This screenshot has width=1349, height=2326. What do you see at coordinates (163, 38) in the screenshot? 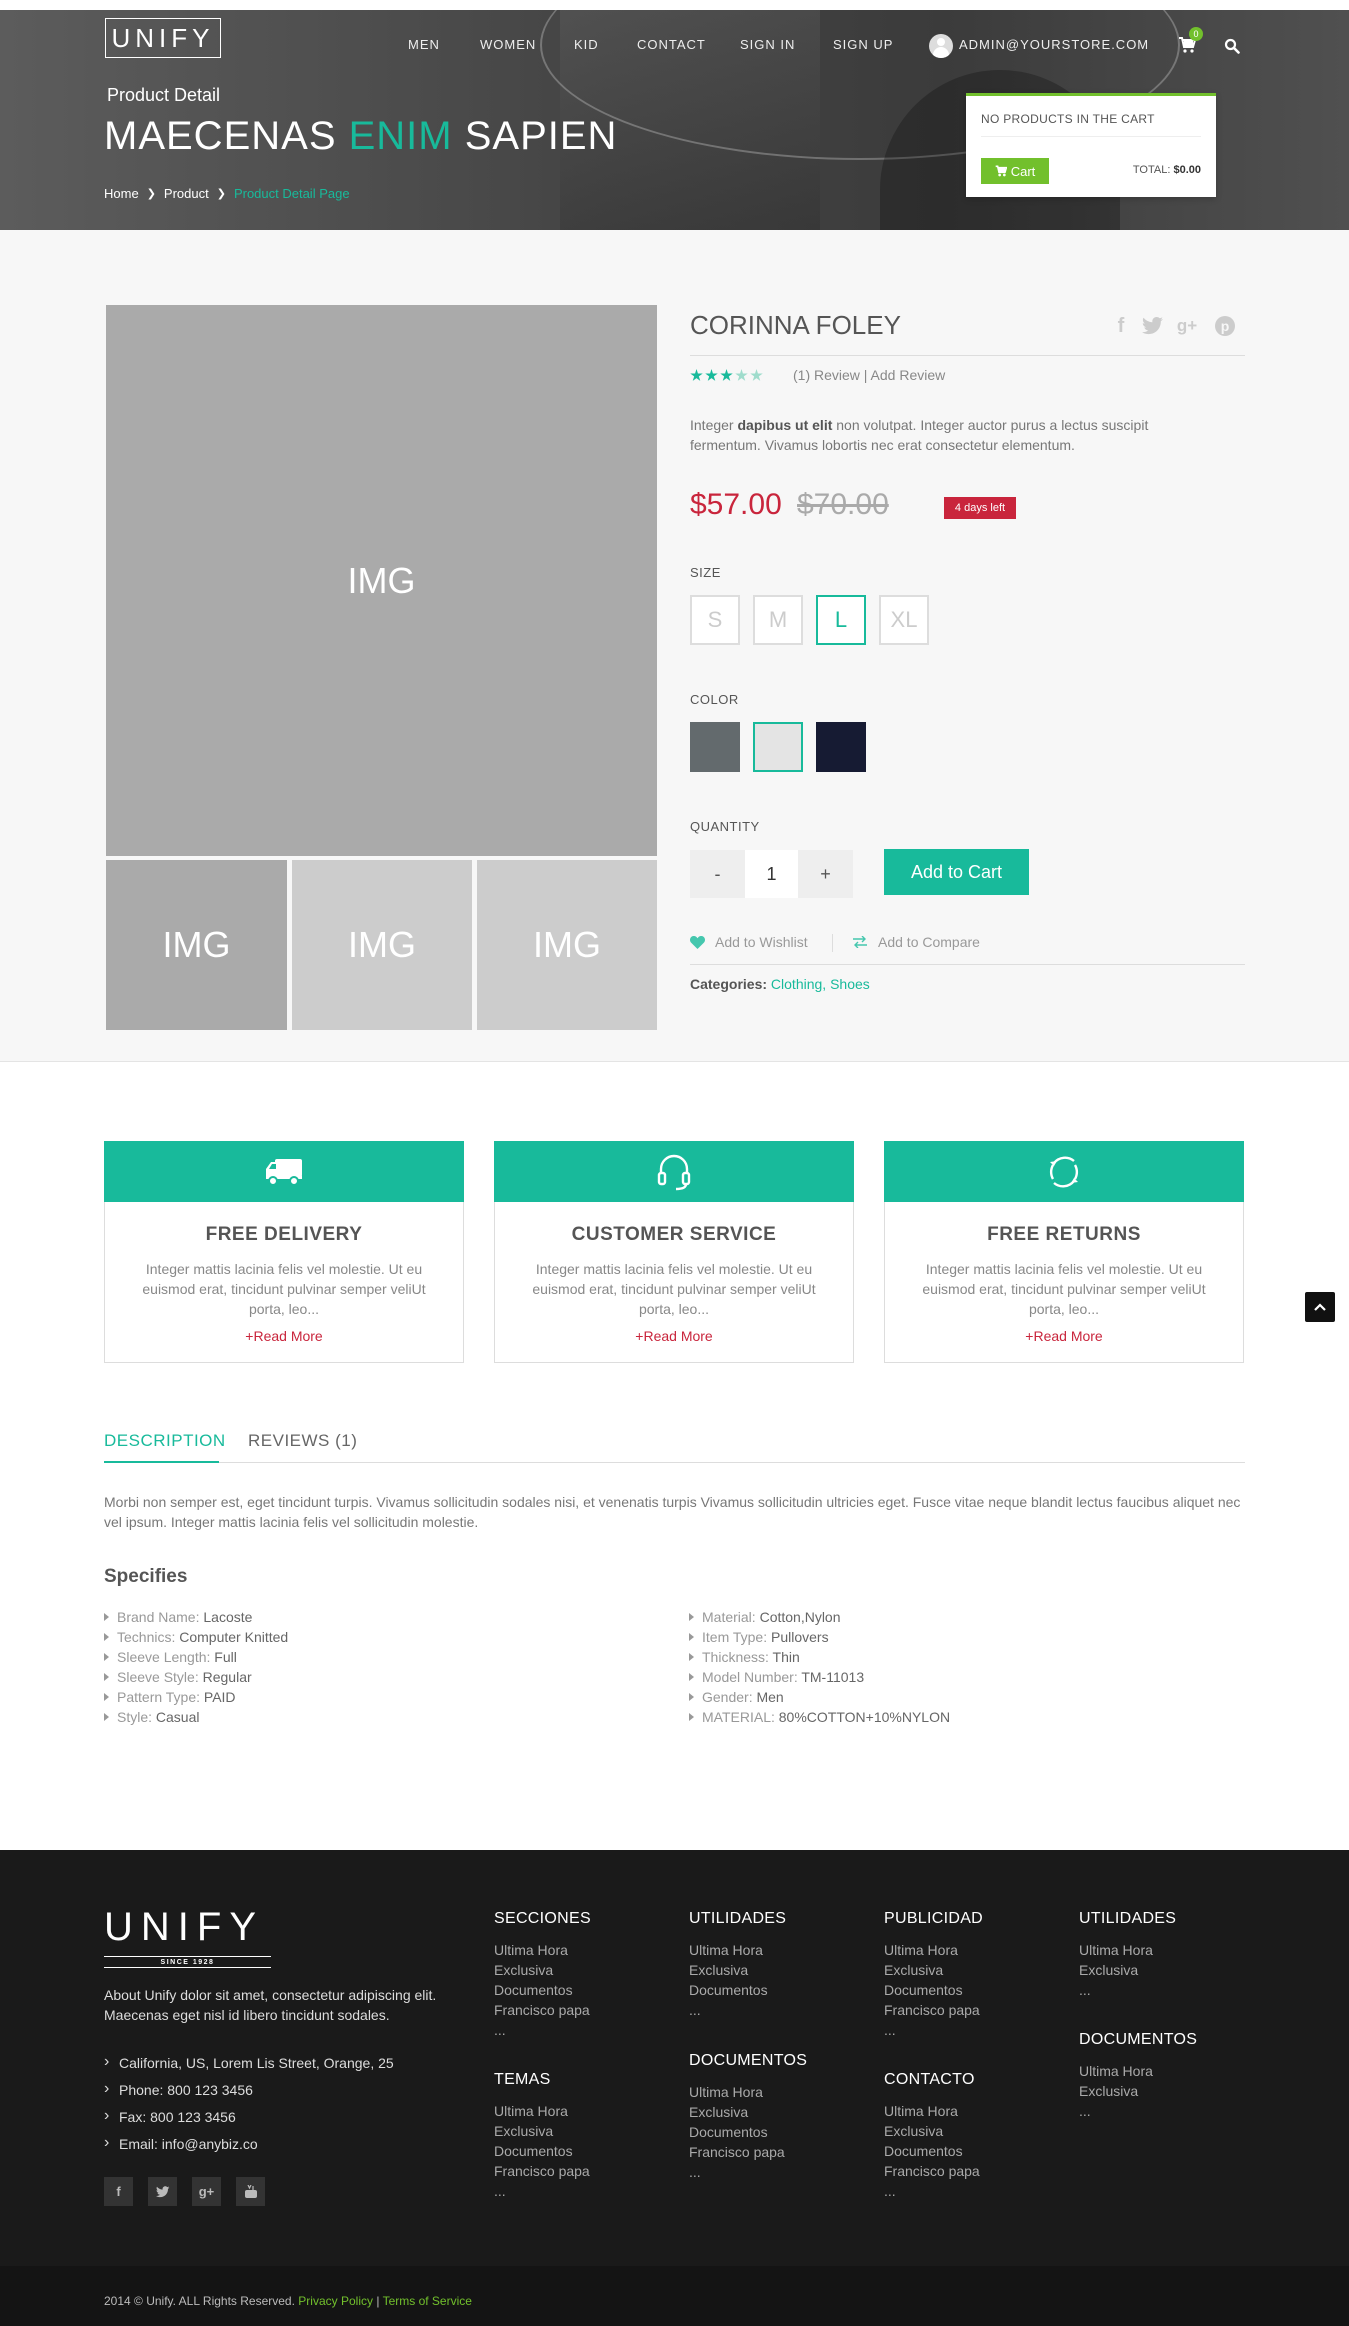
I see `site-logo: UNIFY` at bounding box center [163, 38].